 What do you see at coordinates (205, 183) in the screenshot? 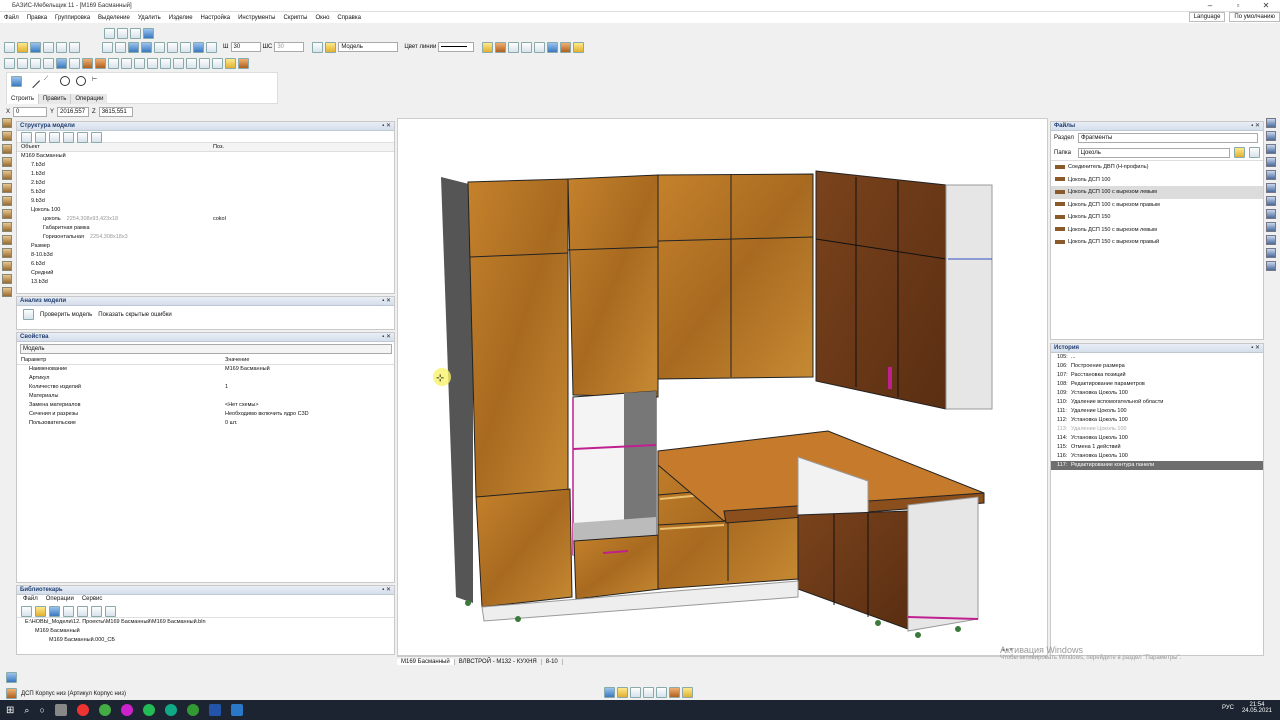
I see `tree-node: 2.b3d` at bounding box center [205, 183].